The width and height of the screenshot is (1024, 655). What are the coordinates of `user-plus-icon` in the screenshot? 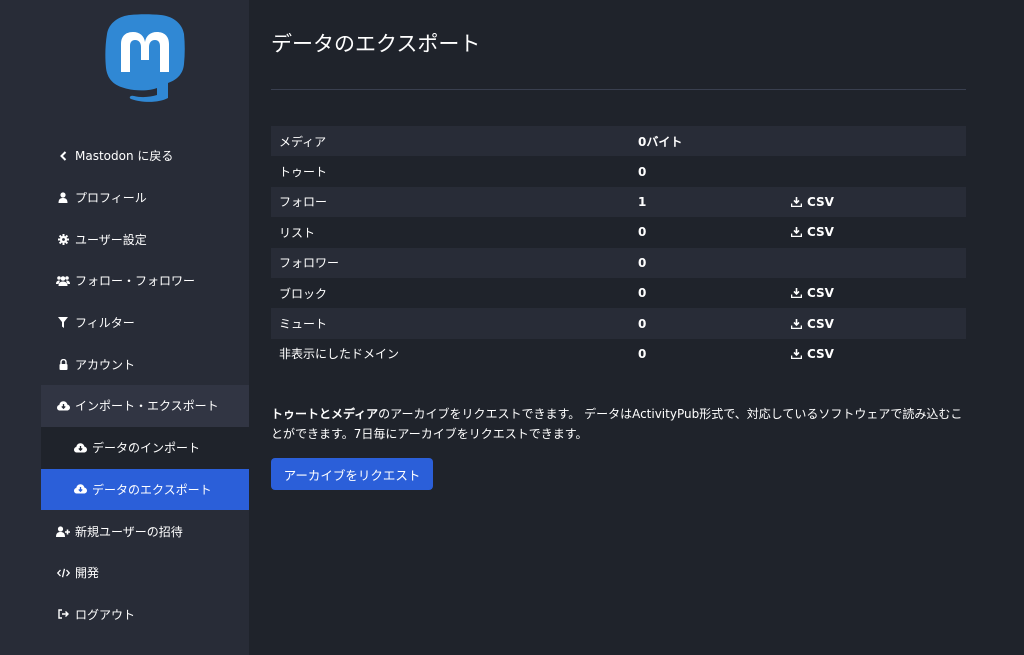 It's located at (63, 531).